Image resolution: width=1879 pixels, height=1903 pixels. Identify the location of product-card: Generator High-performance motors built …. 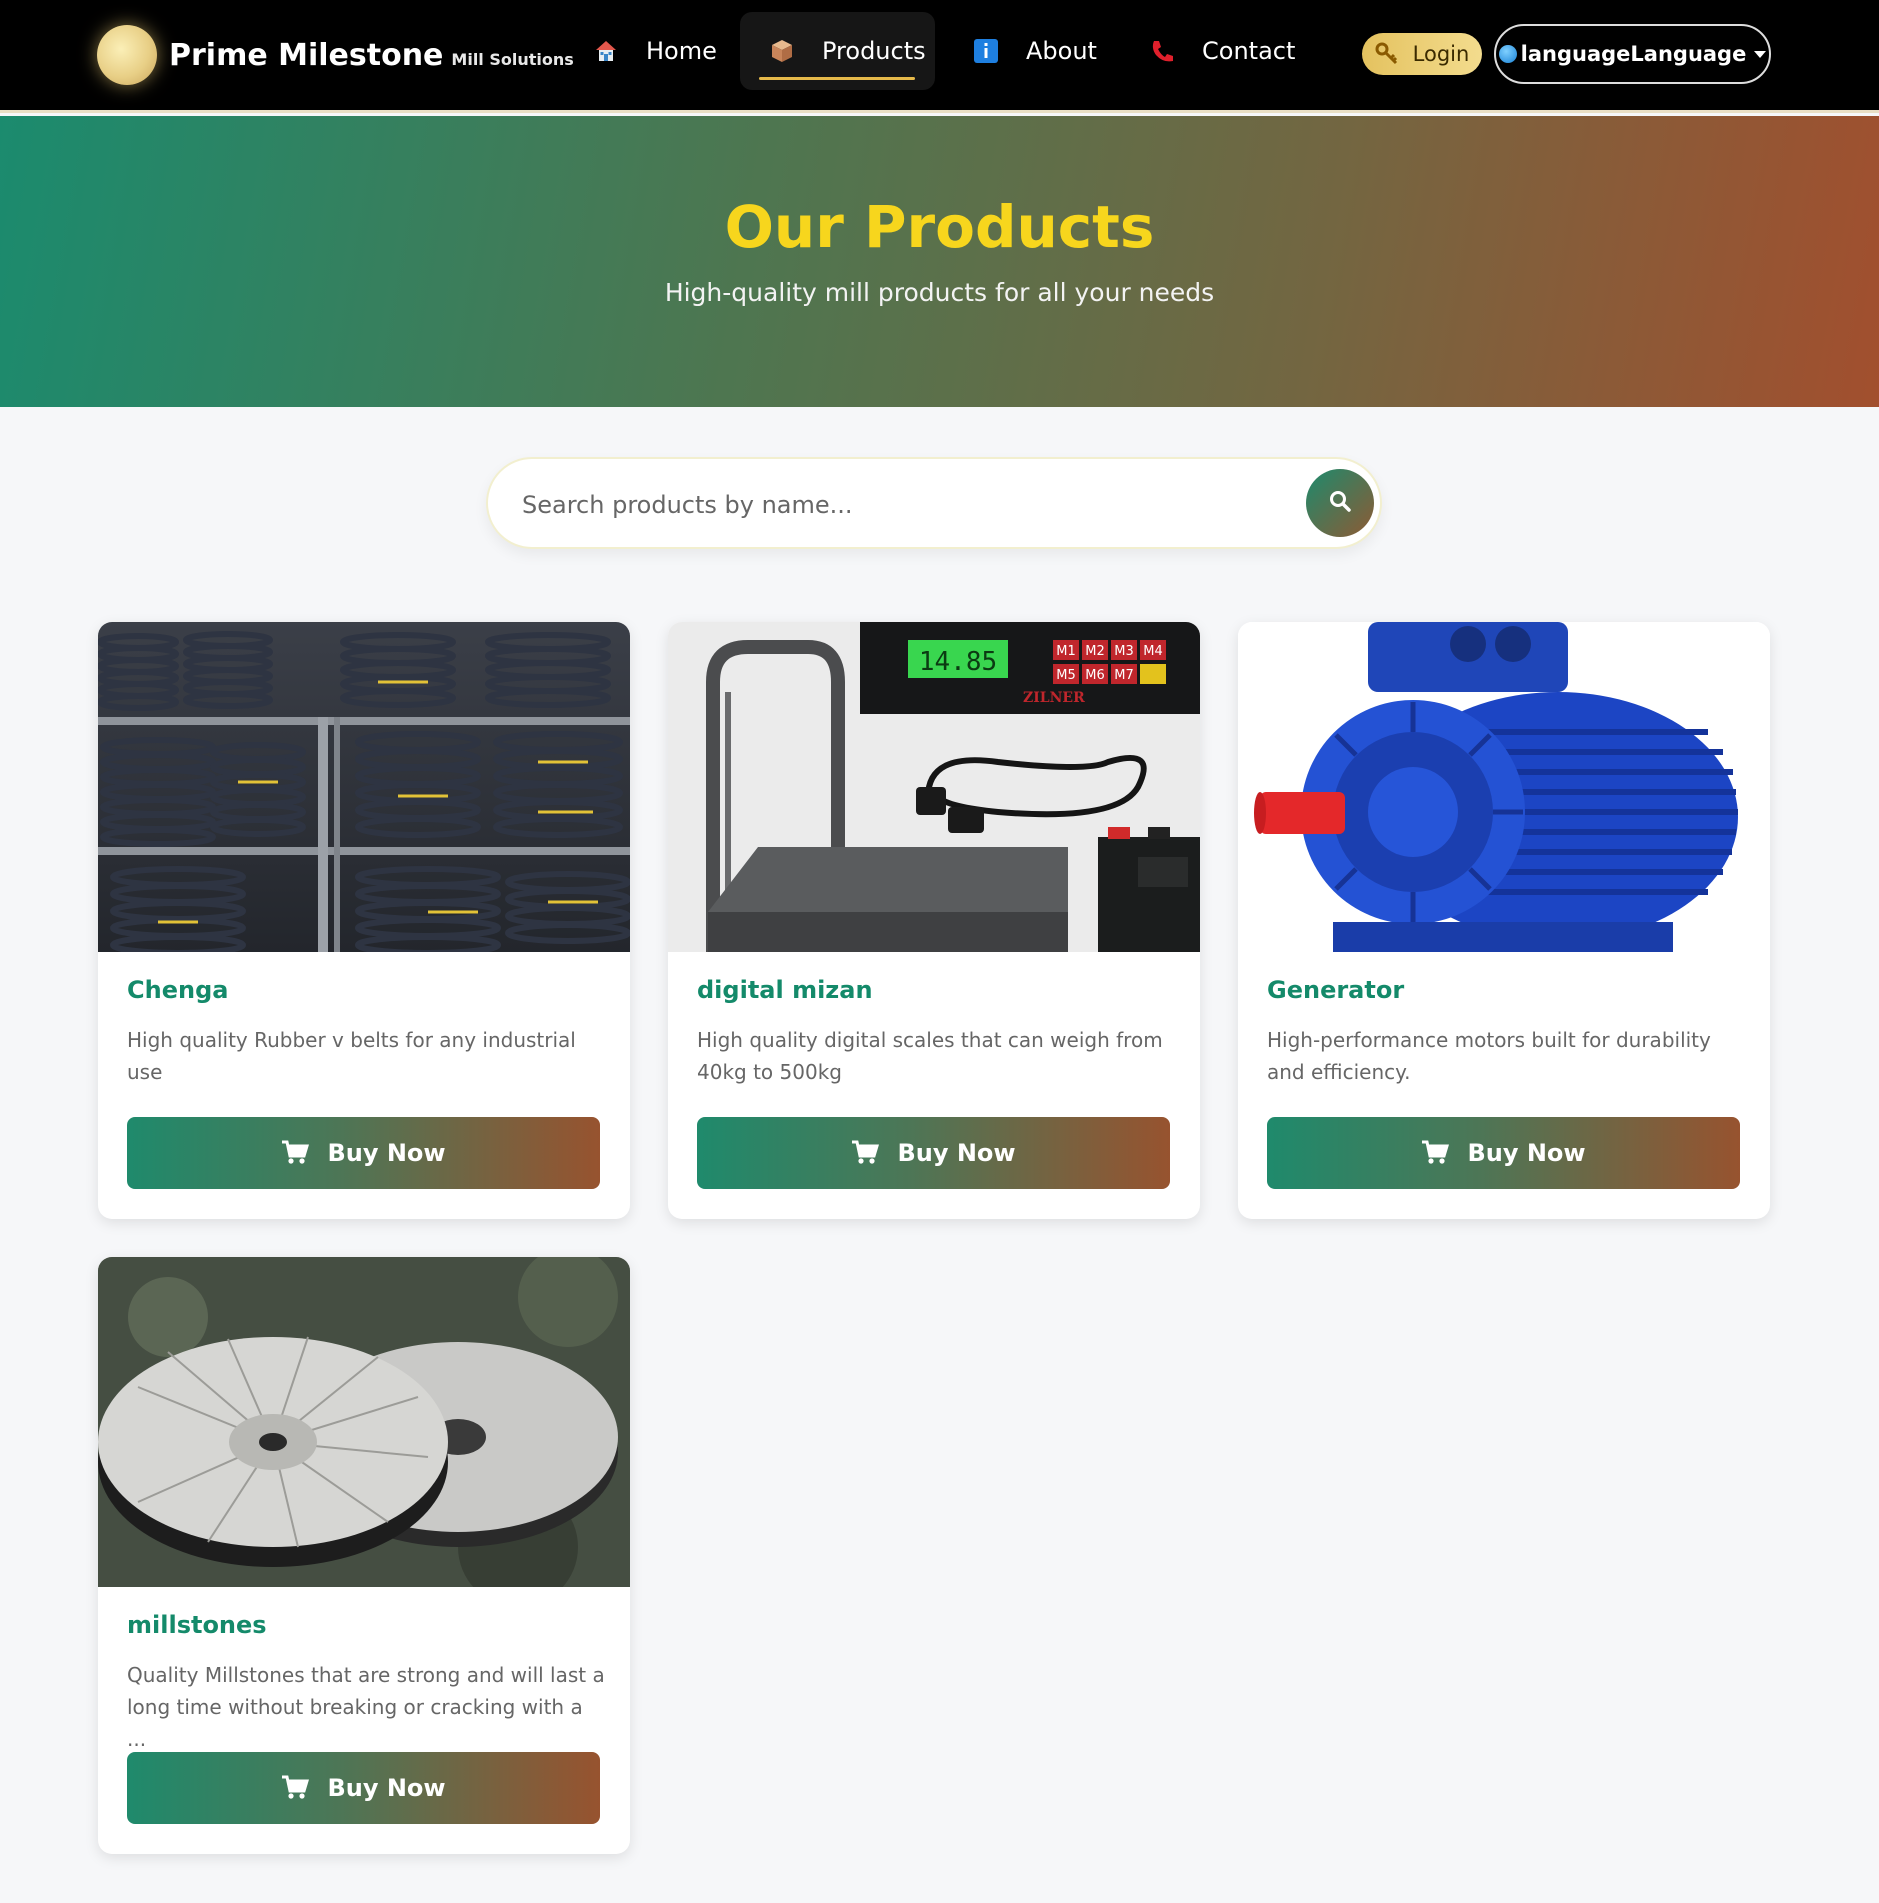
(1504, 920).